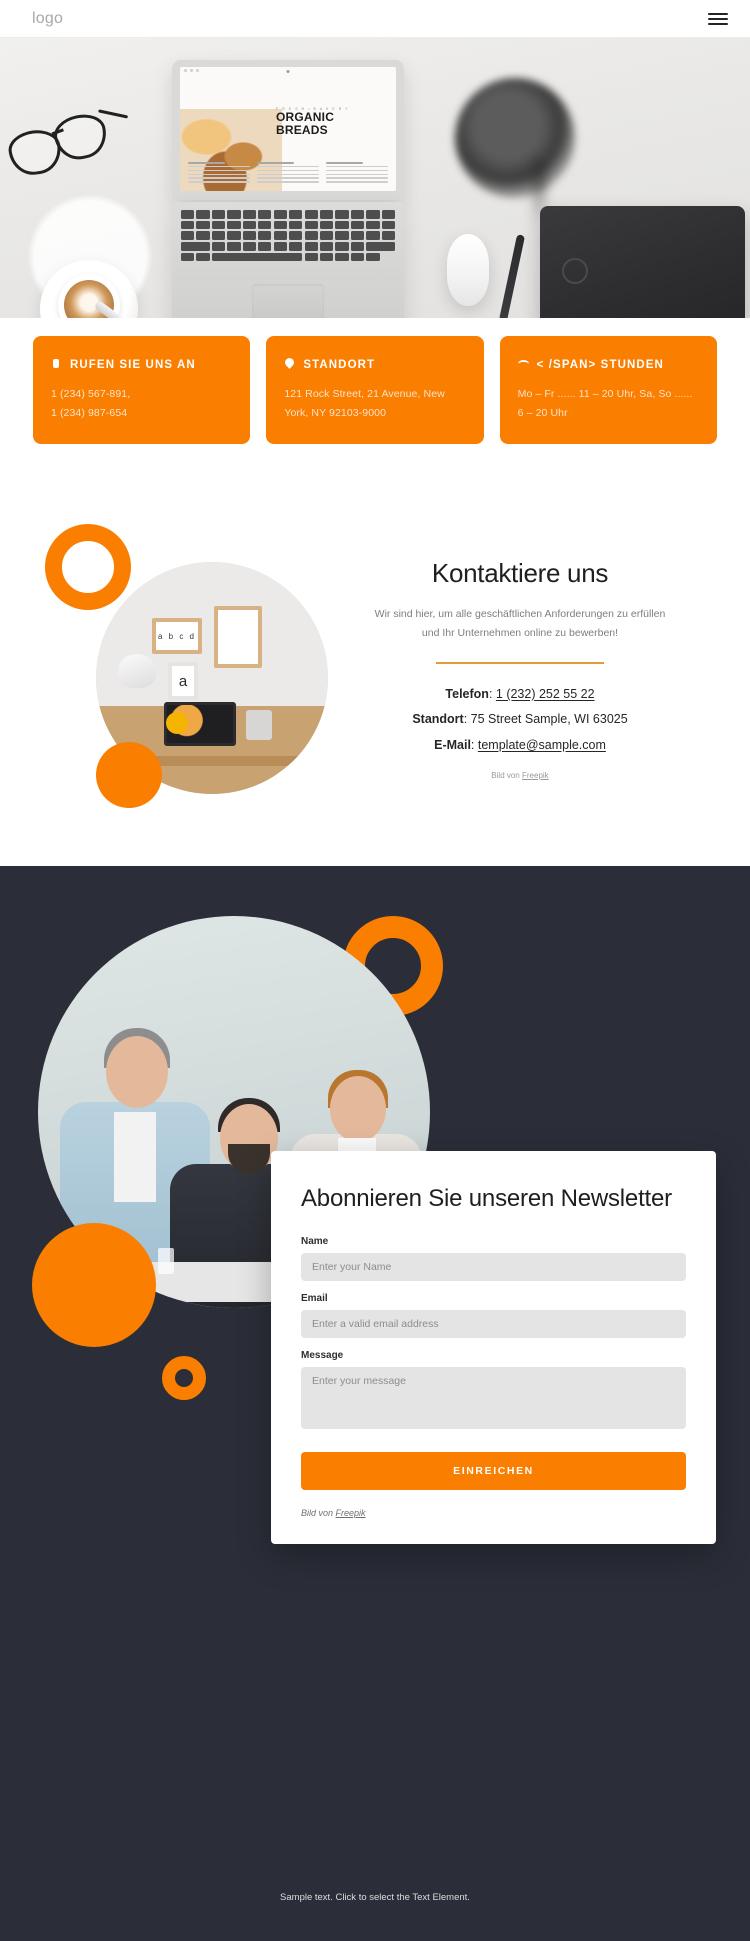 The width and height of the screenshot is (750, 1941). What do you see at coordinates (91, 404) in the screenshot?
I see `info-card-body: 1 (234) 567-891, 1 (234) 987-654` at bounding box center [91, 404].